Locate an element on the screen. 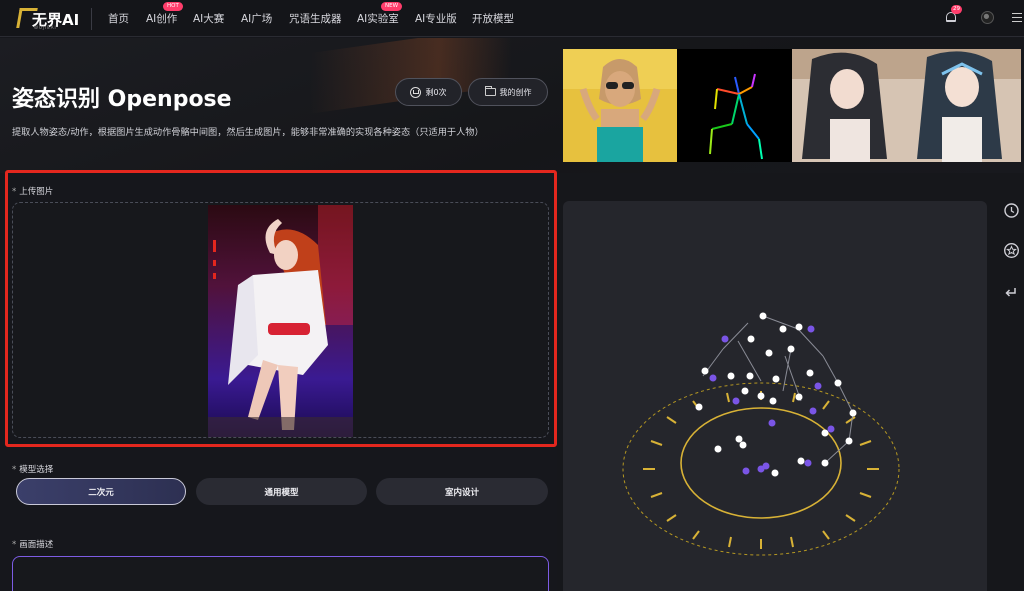  star-icon is located at coordinates (1011, 250).